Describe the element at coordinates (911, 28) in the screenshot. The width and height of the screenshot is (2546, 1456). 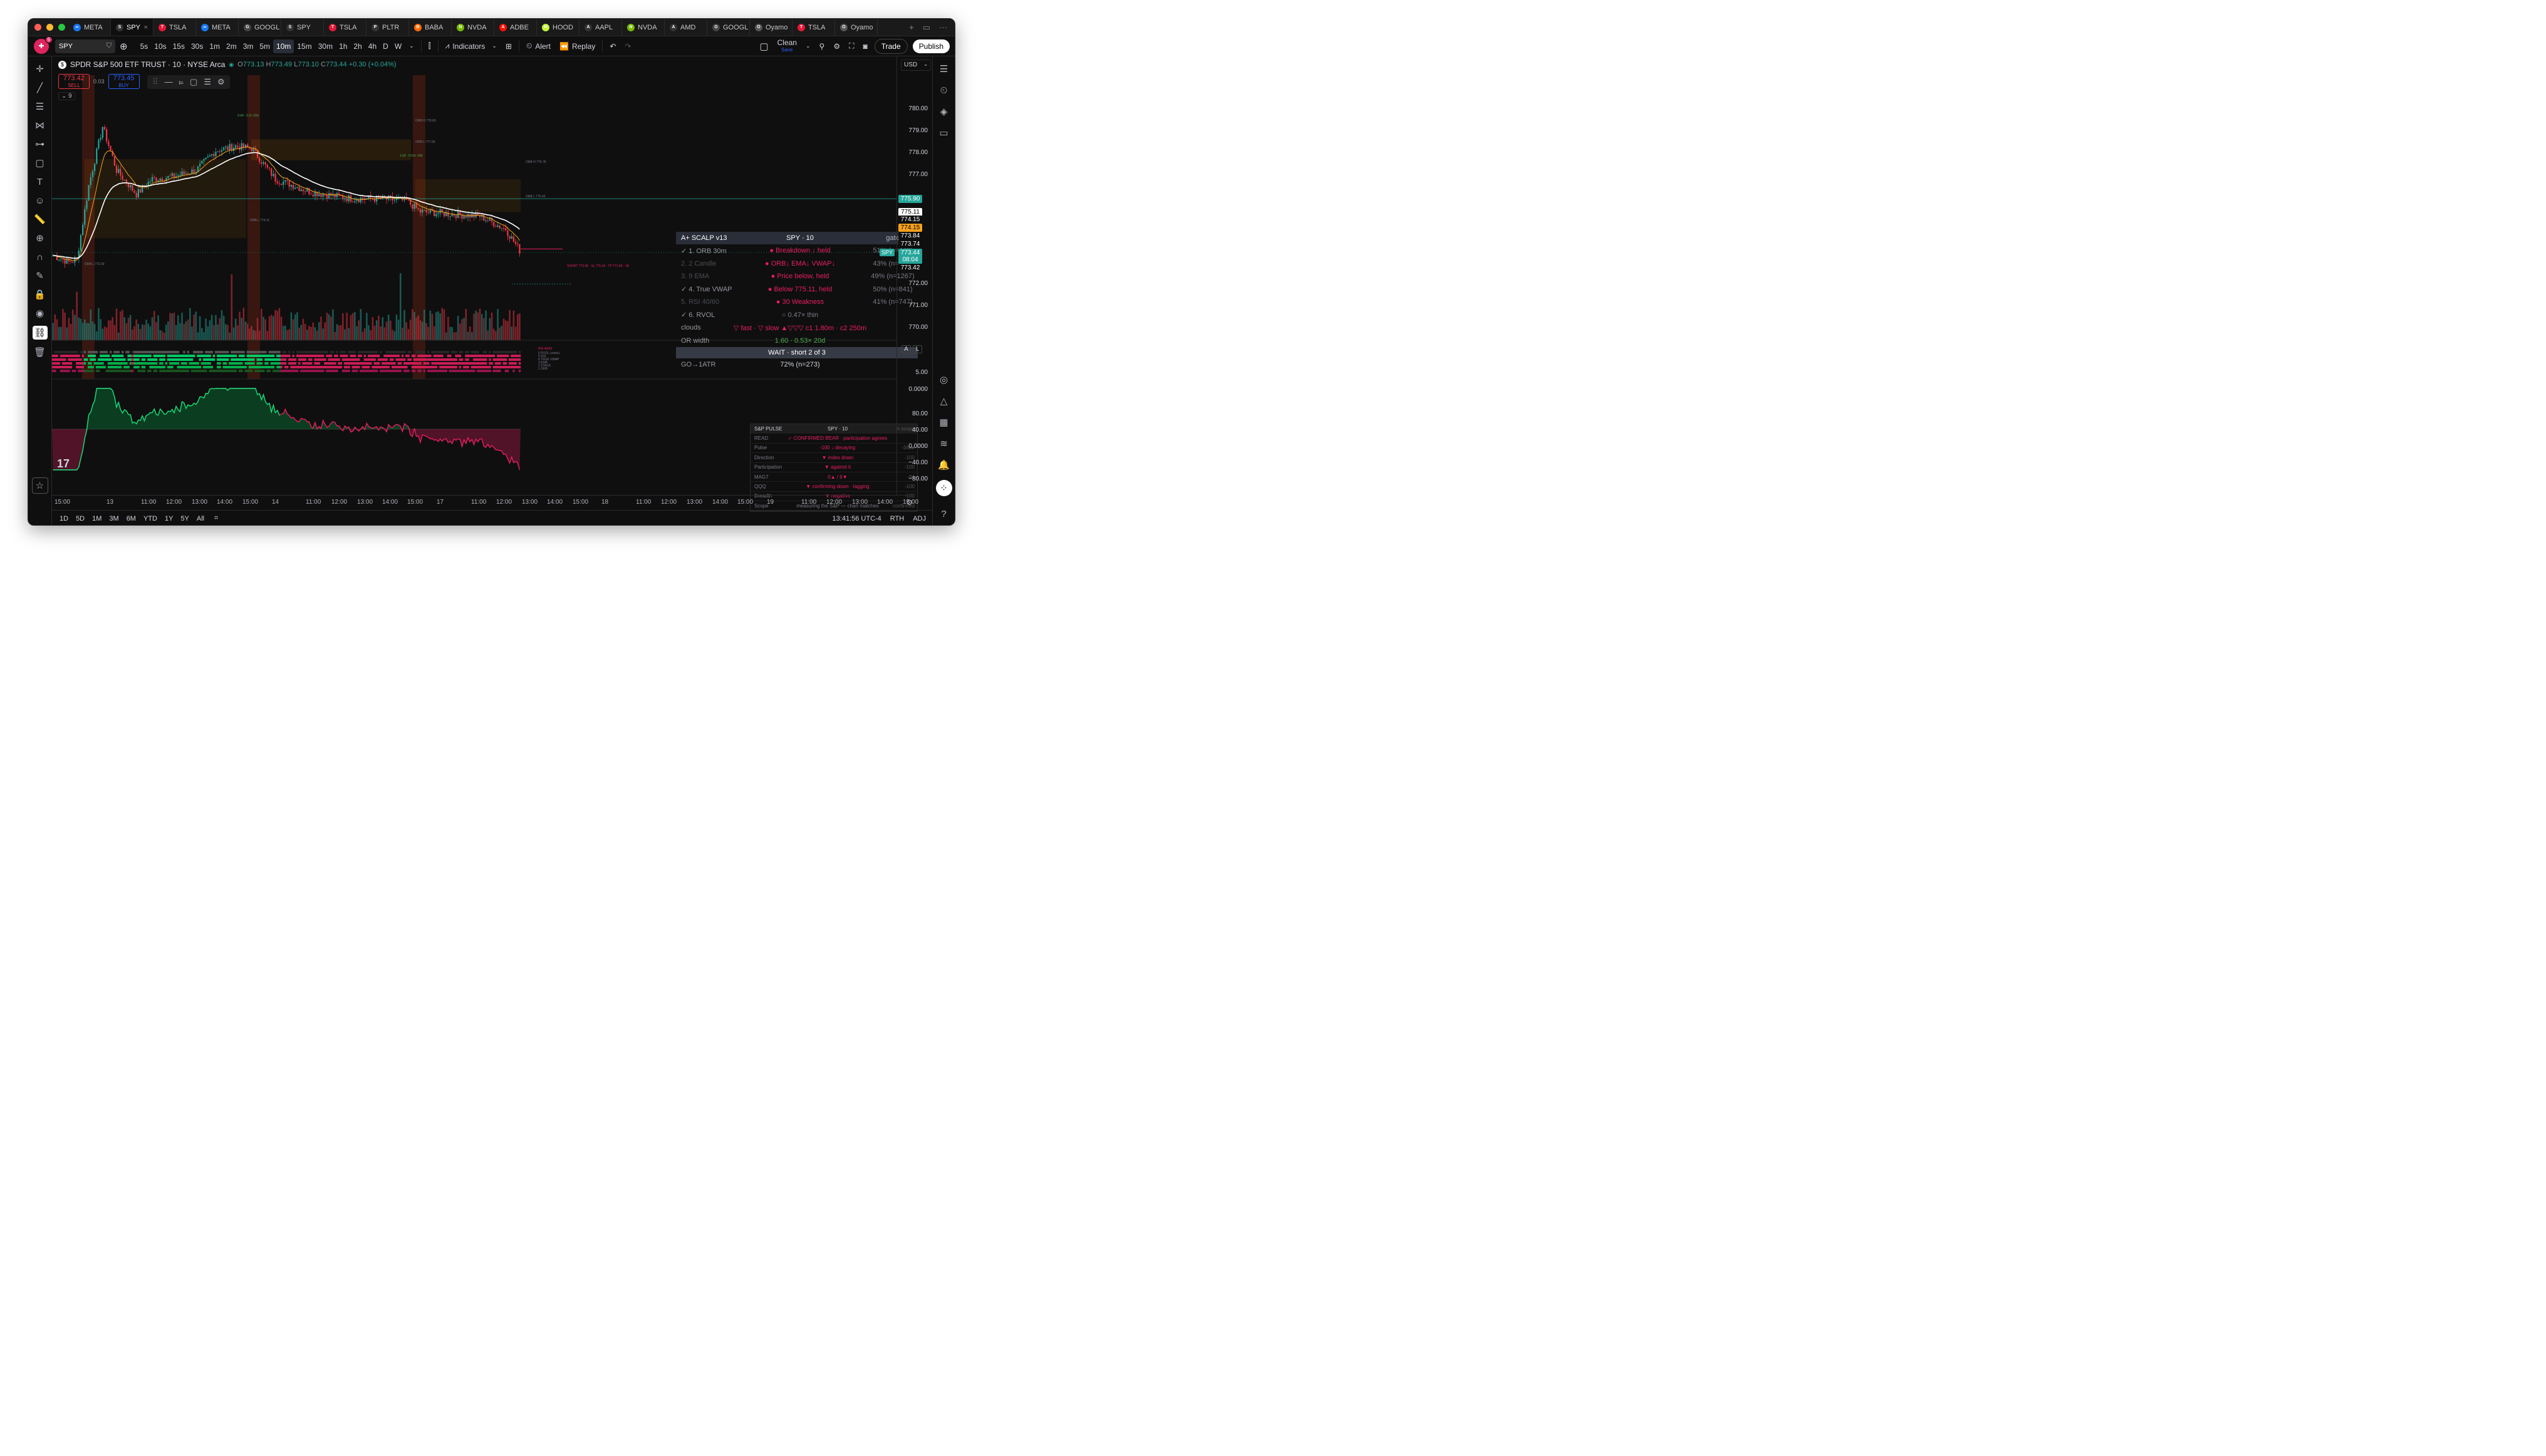
I see `new-tab-icon: +` at that location.